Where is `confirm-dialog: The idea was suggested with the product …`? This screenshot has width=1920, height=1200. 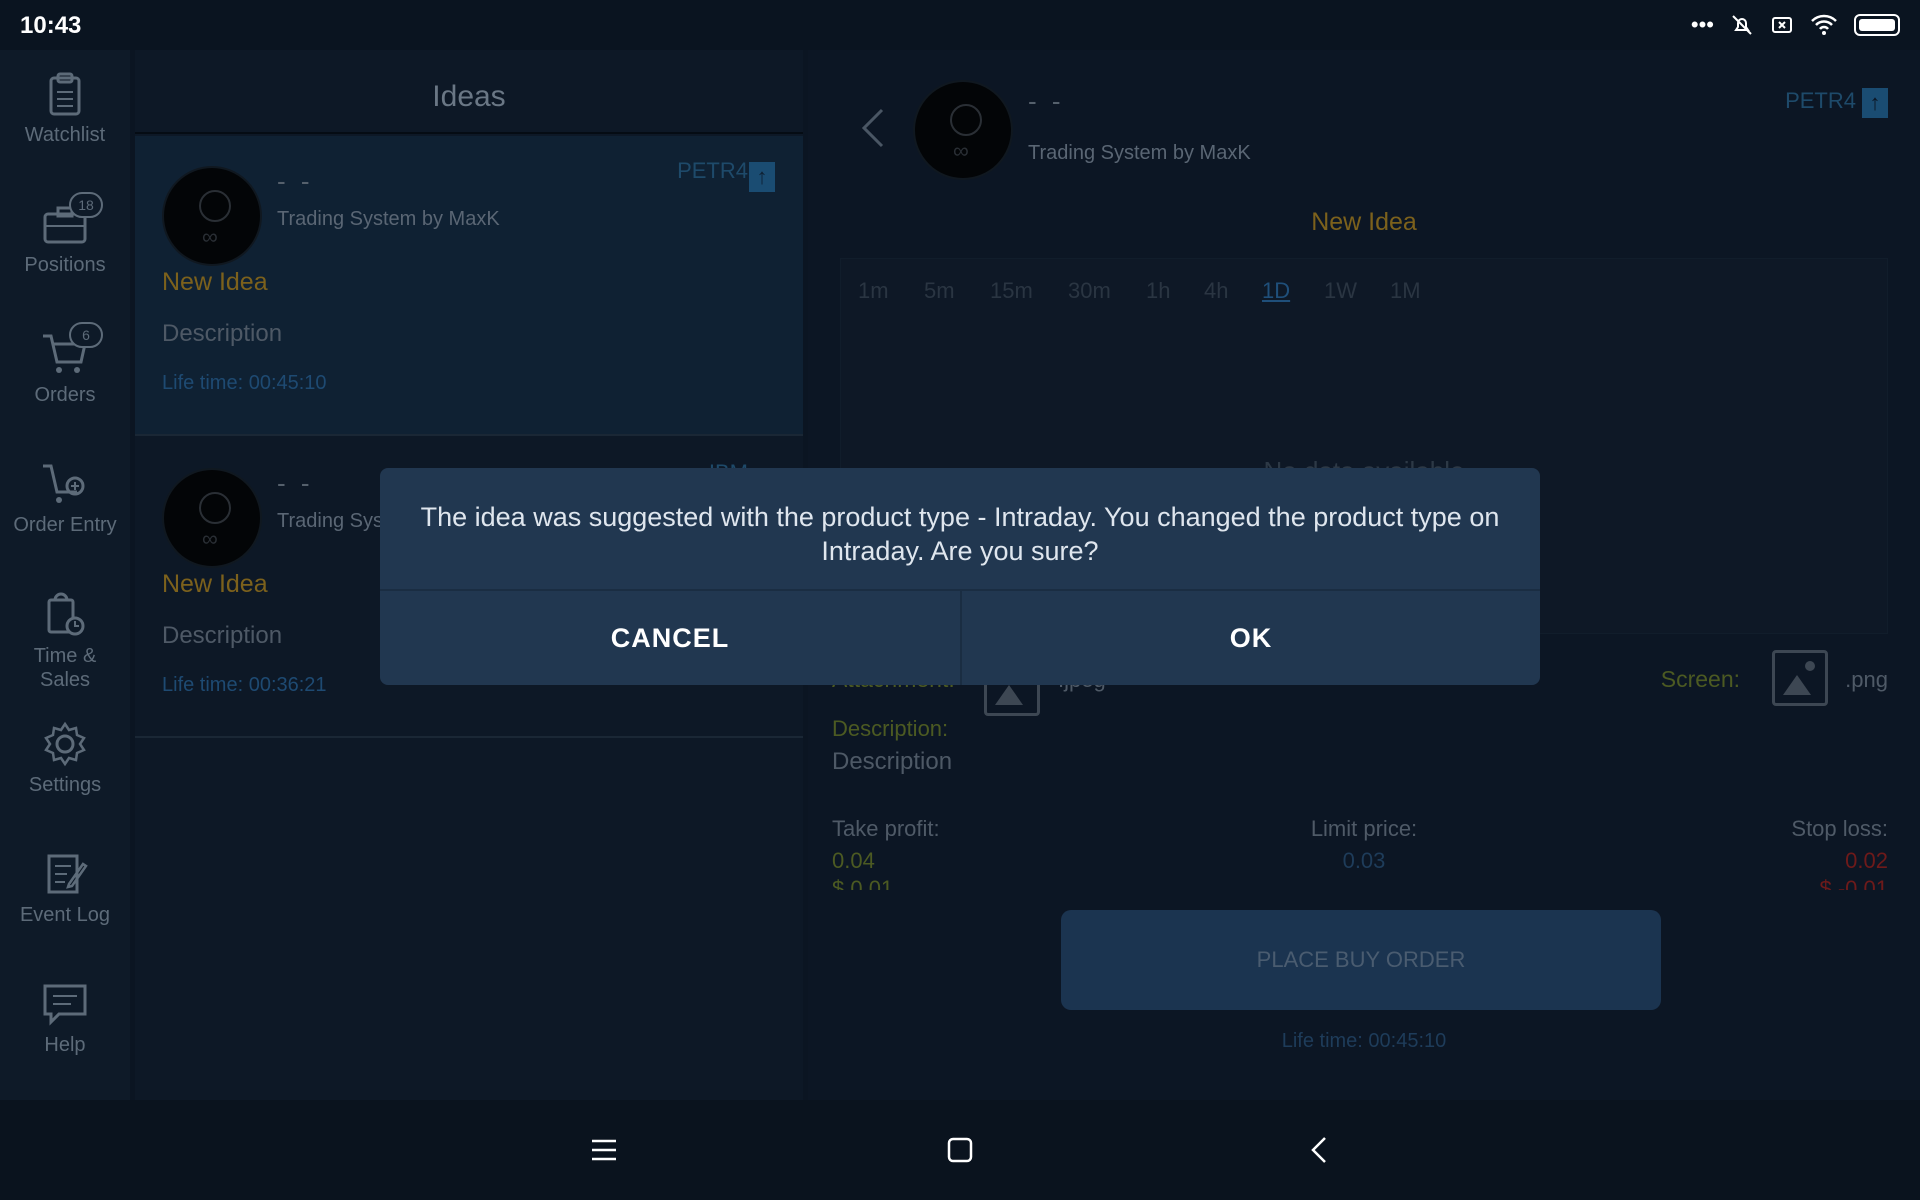
confirm-dialog: The idea was suggested with the product … is located at coordinates (960, 576).